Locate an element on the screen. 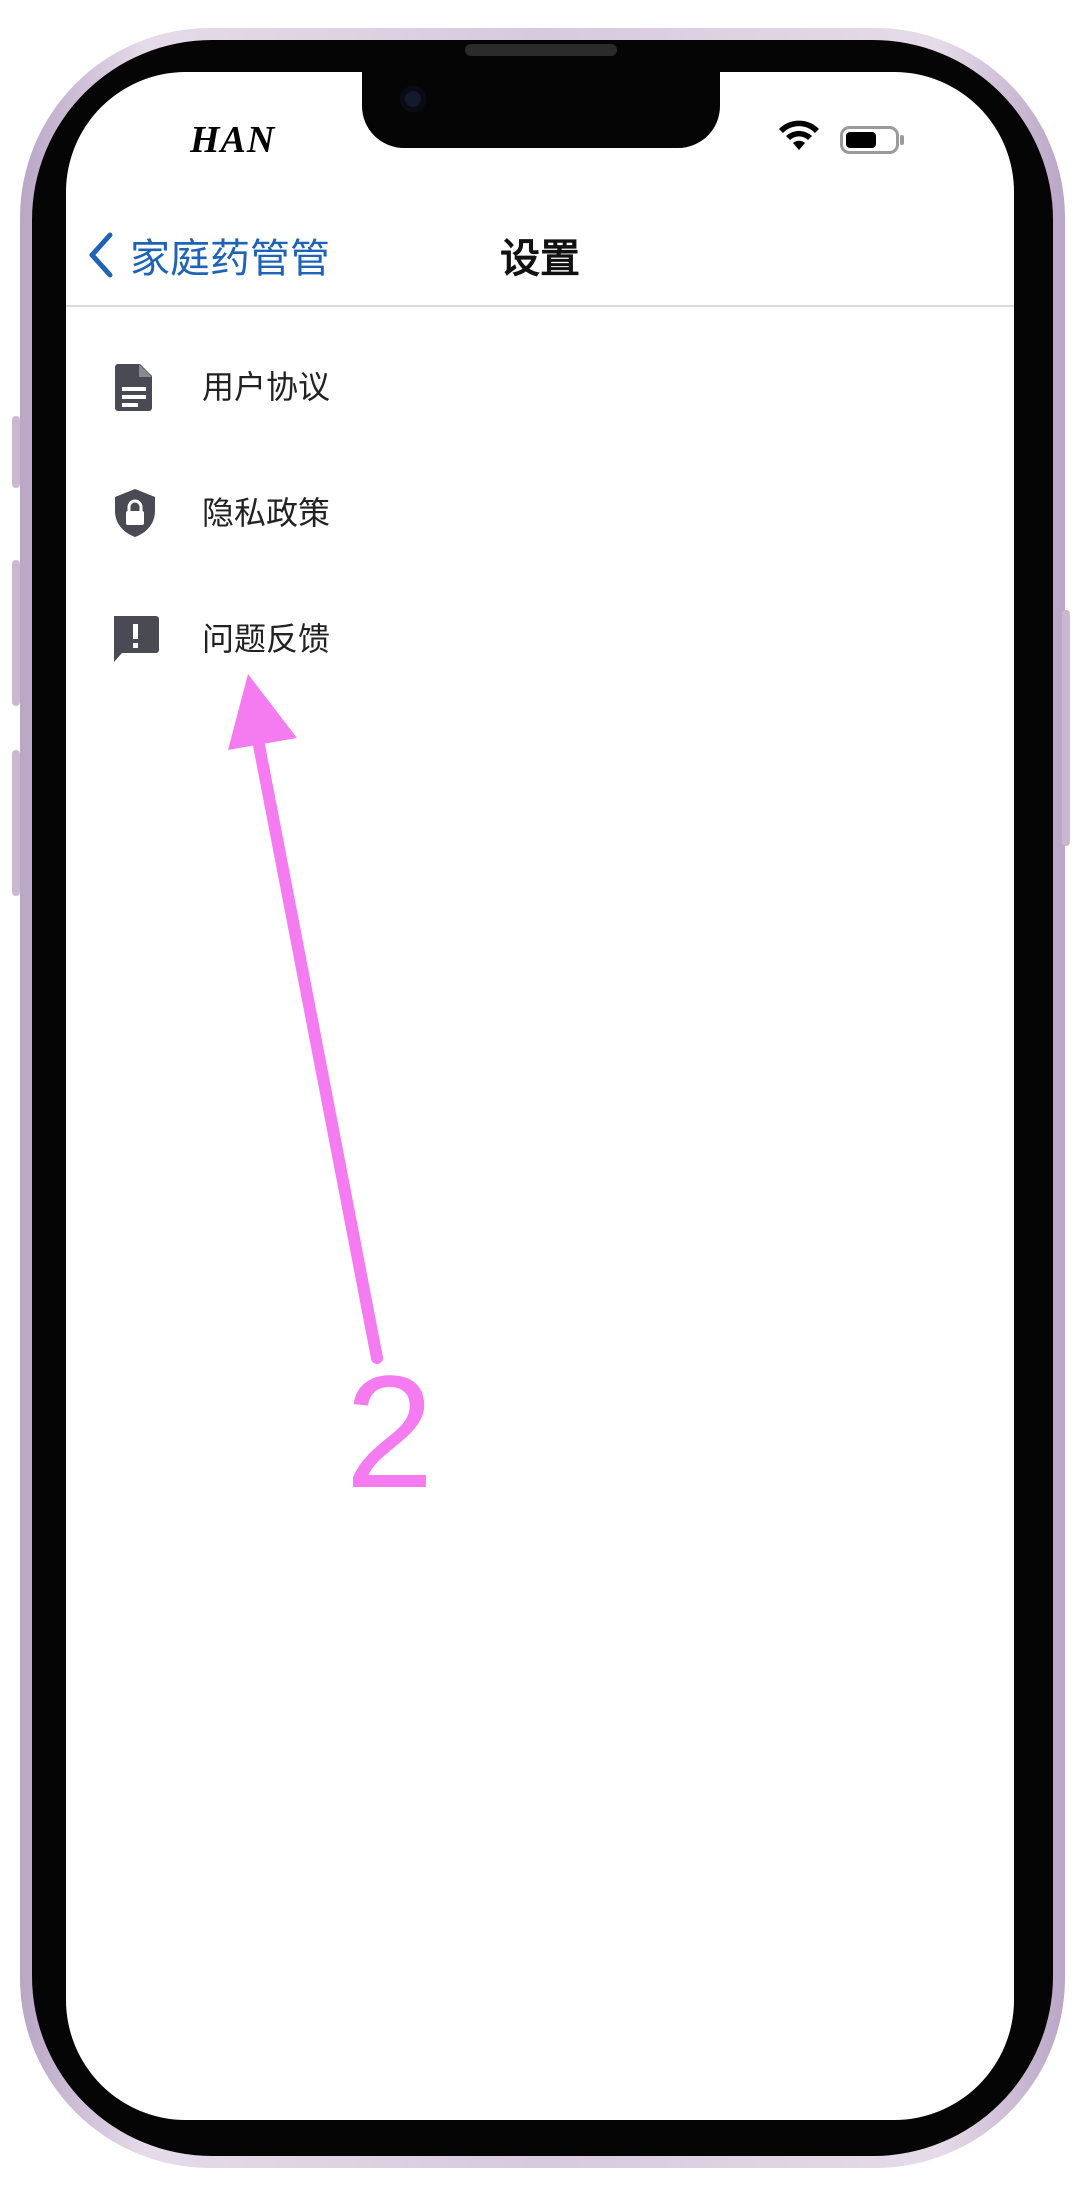 This screenshot has width=1080, height=2197. annotation-arrow is located at coordinates (305, 1019).